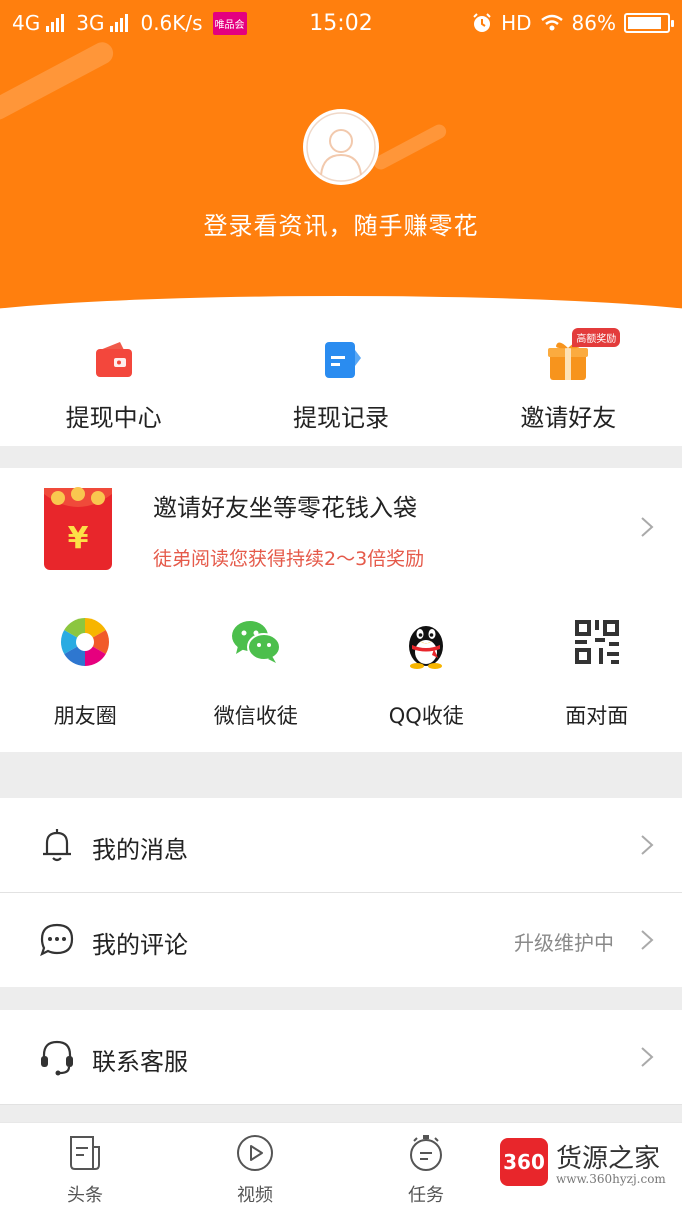  What do you see at coordinates (568, 418) in the screenshot?
I see `quick-action-label: 邀请好友` at bounding box center [568, 418].